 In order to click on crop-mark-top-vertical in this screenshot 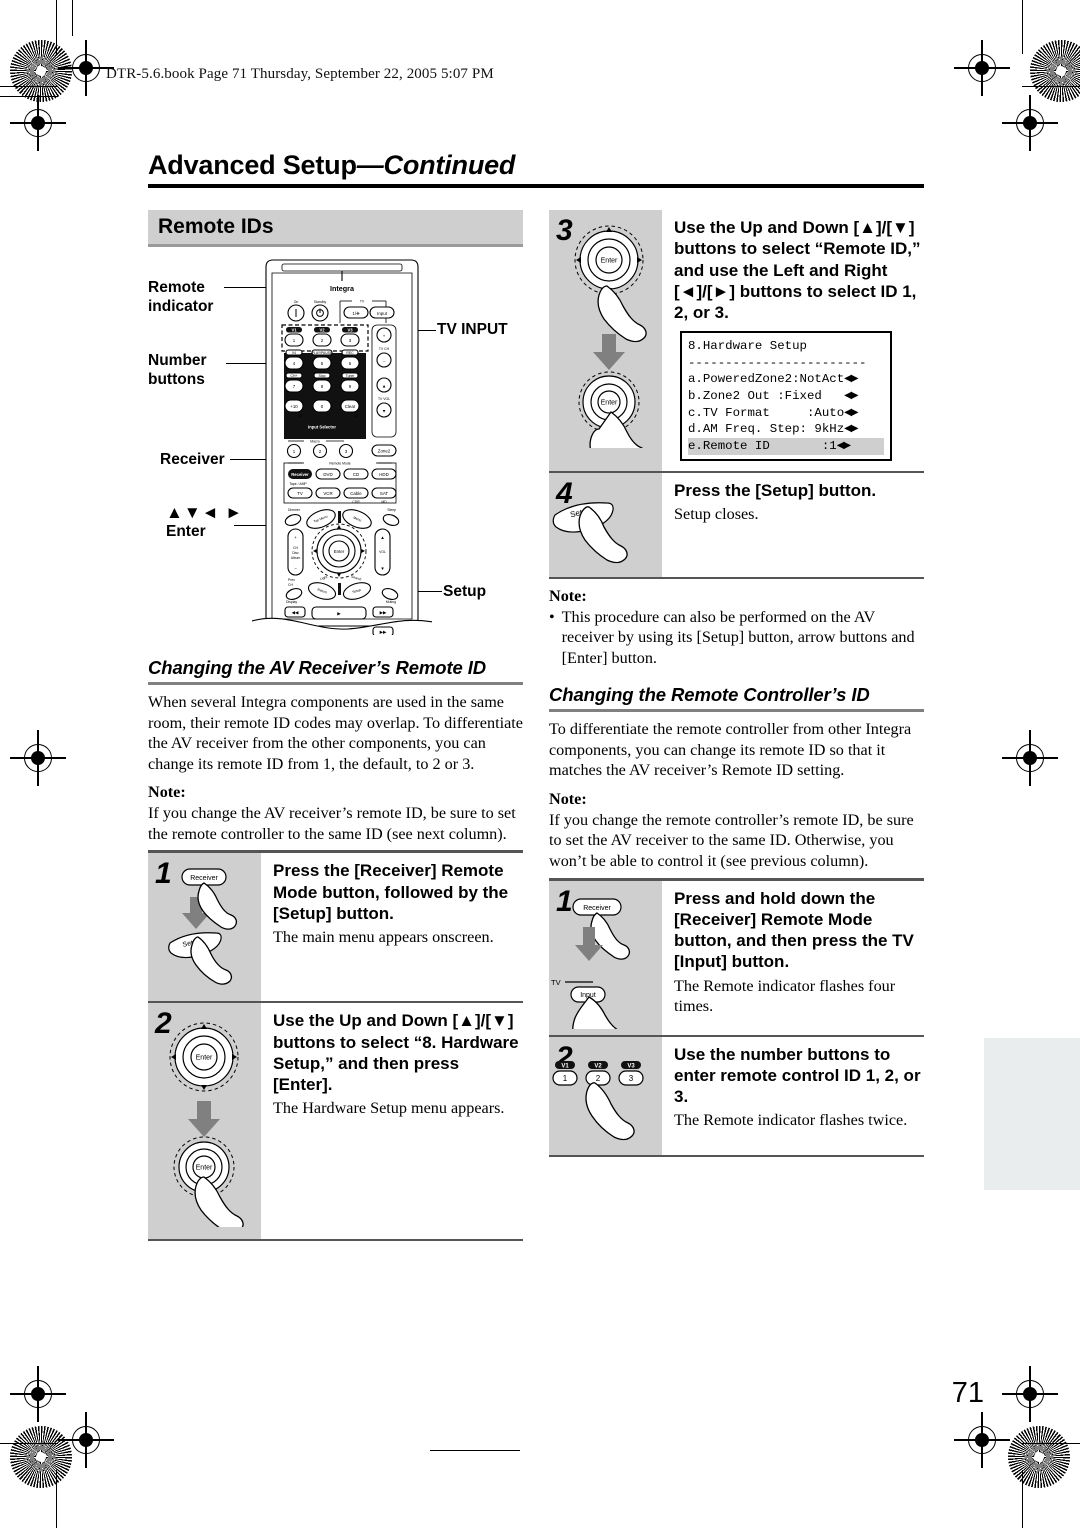, I will do `click(57, 27)`.